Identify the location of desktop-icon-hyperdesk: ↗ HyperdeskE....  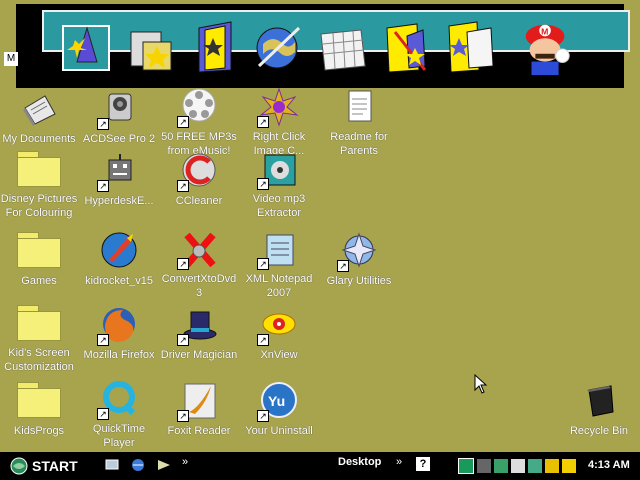
(119, 184).